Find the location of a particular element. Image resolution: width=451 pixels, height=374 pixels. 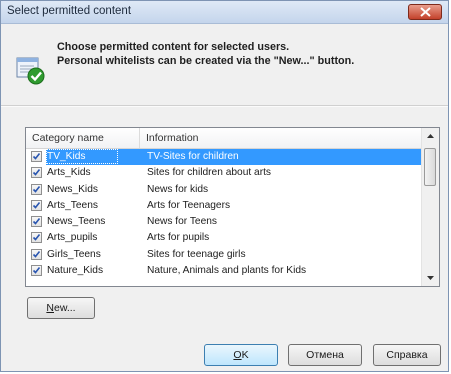

category-info: Arts for Teenagers is located at coordinates (189, 205).